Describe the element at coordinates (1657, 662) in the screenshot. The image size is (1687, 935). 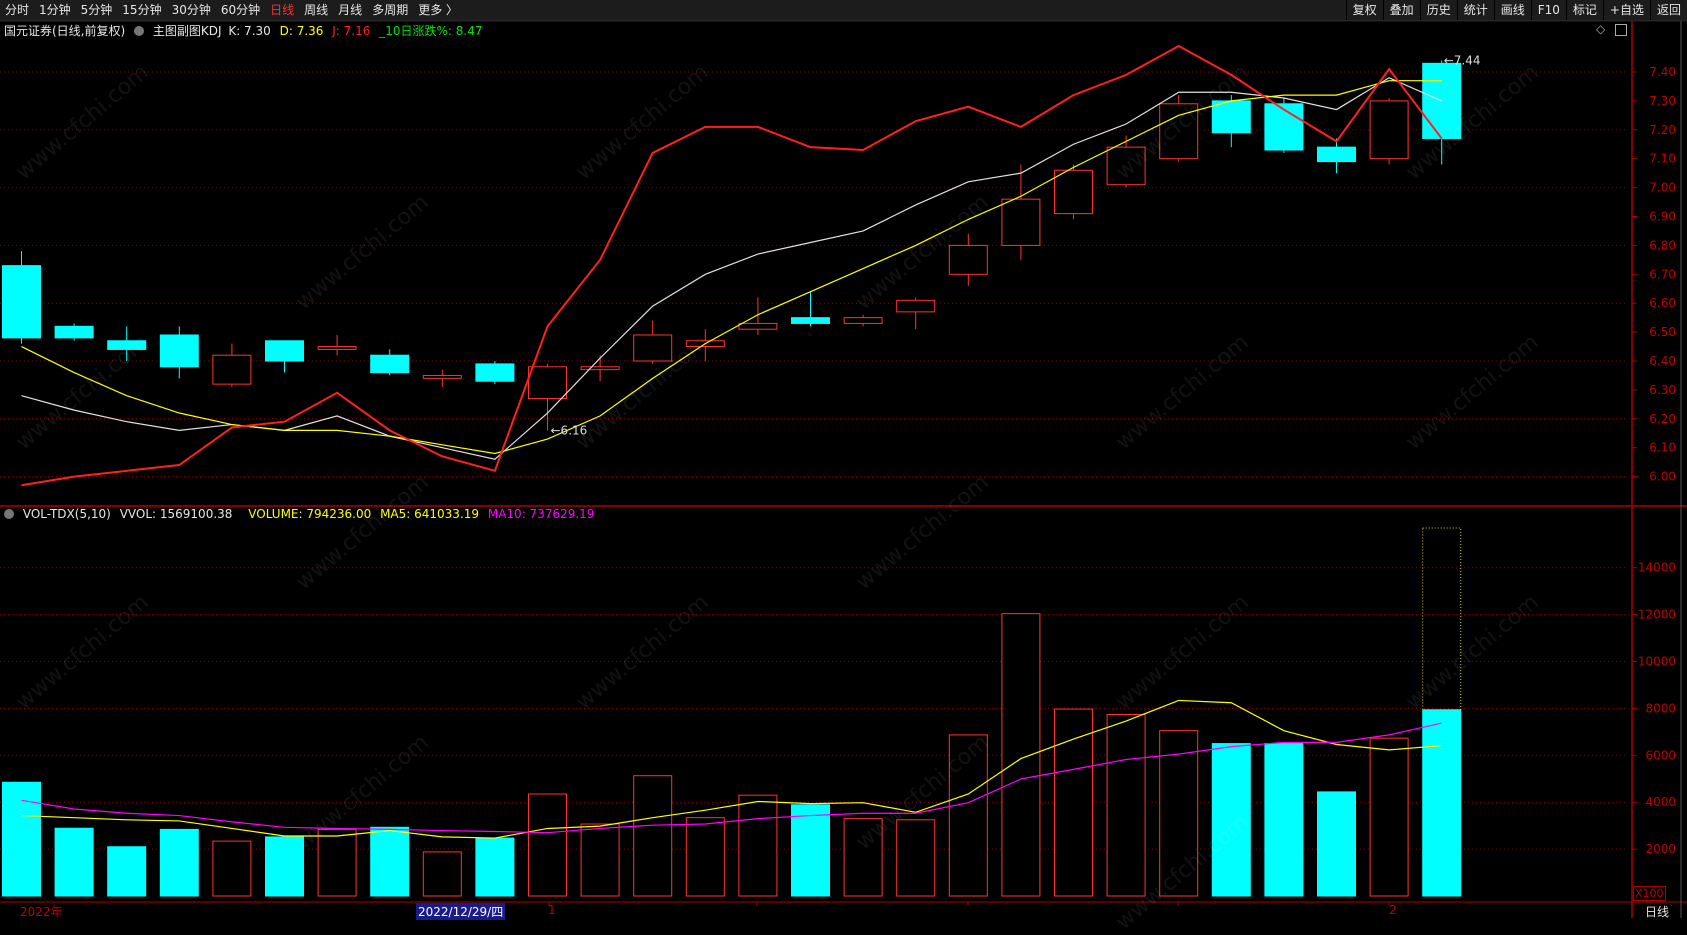
I see `volume-tick-label: 10000` at that location.